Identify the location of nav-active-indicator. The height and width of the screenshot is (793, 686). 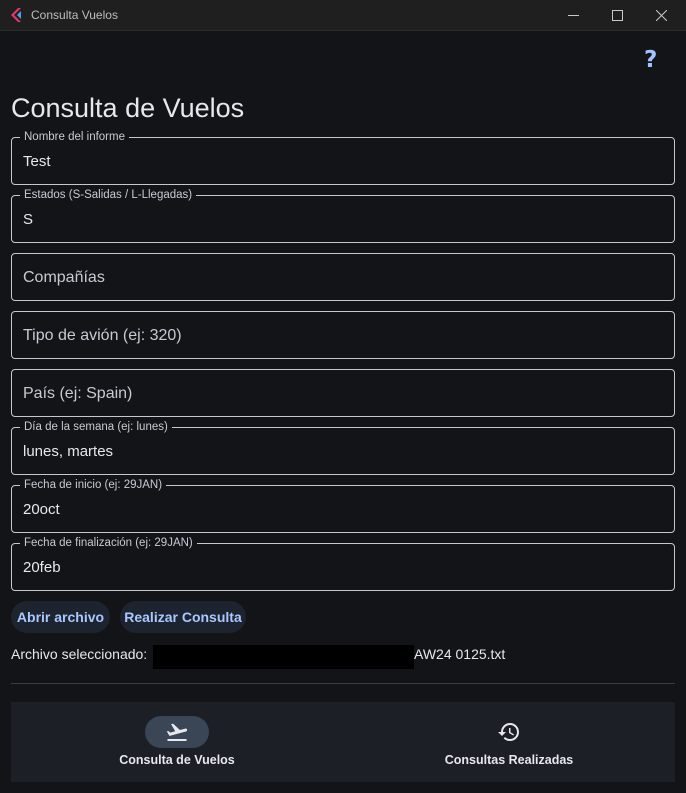
(177, 732).